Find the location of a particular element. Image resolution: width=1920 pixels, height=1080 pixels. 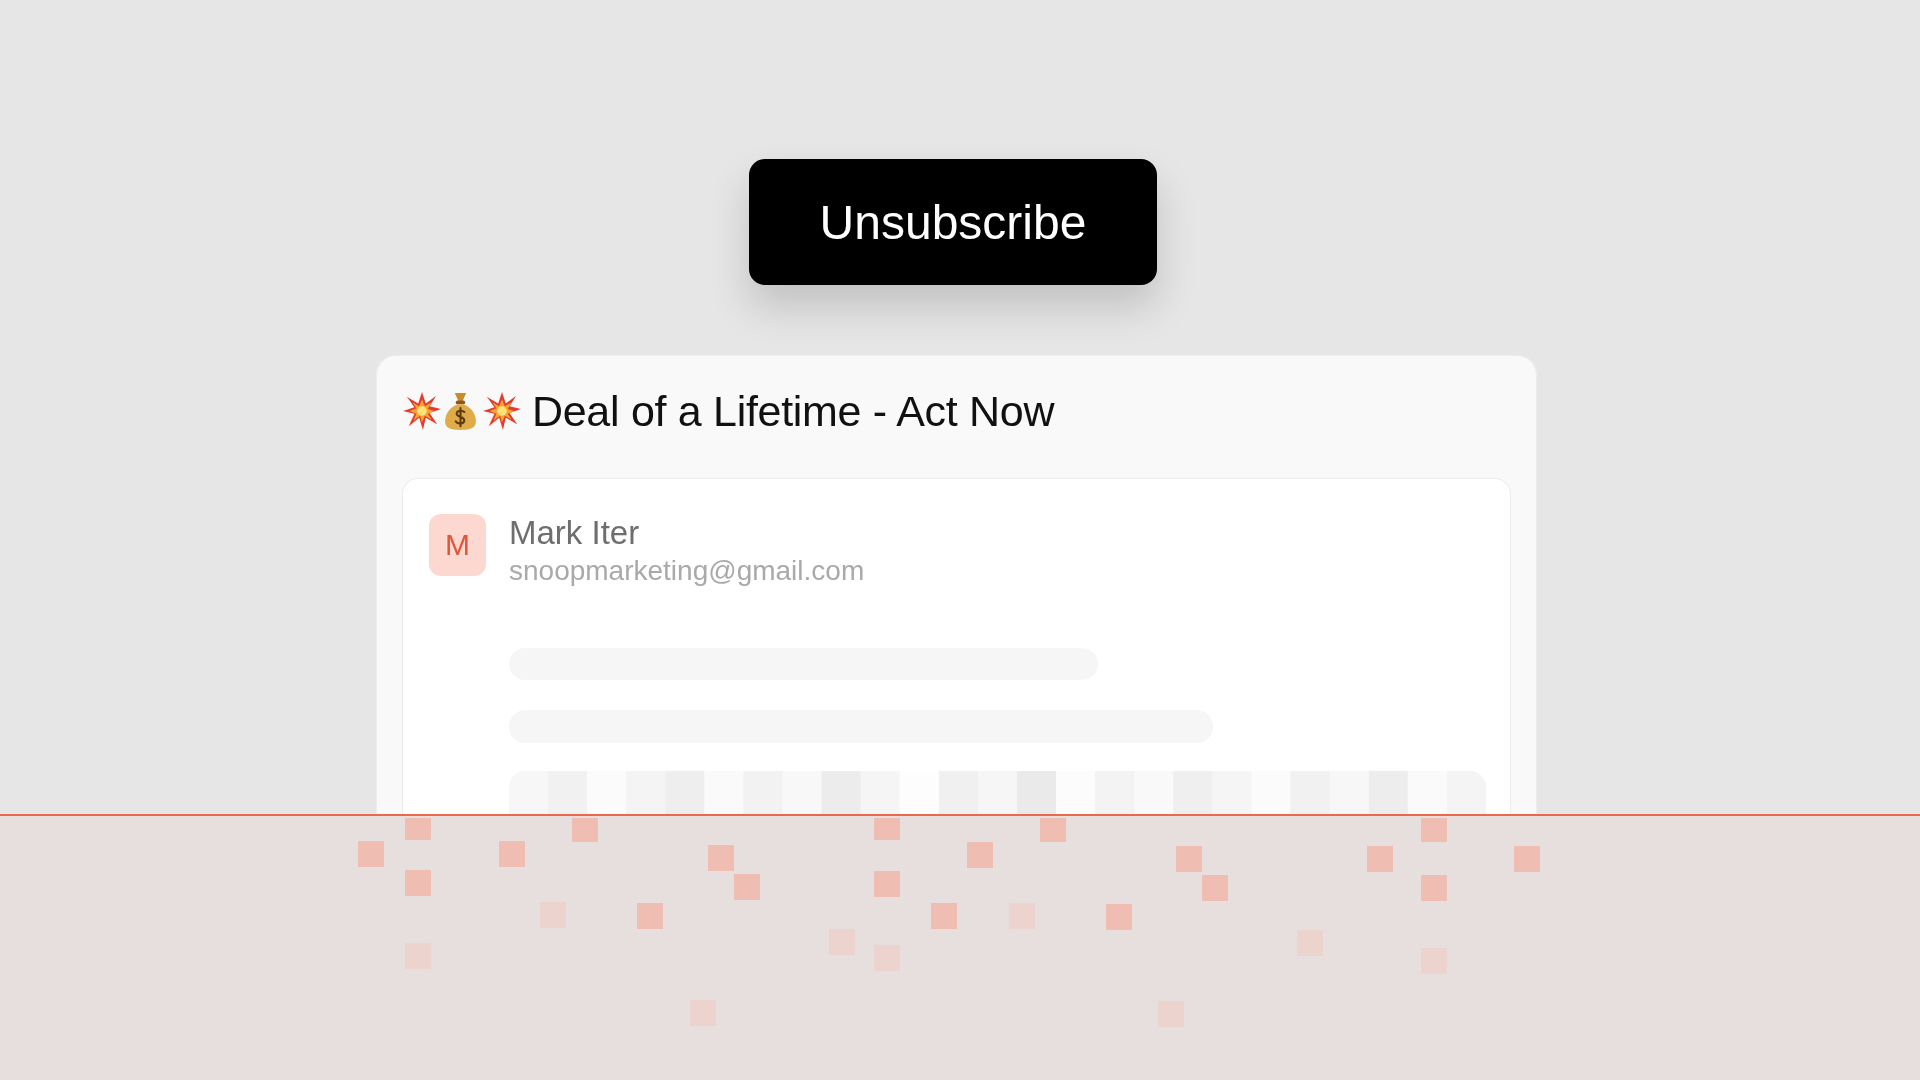

sender-avatar: M is located at coordinates (457, 545).